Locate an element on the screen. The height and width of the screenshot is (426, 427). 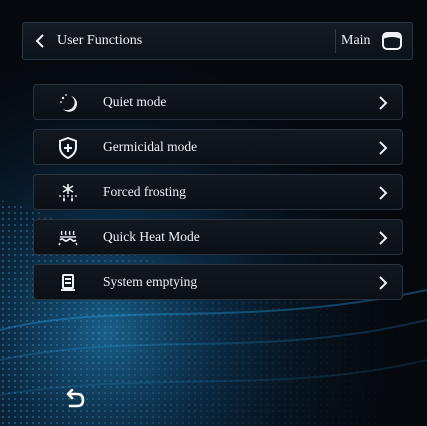
shield-plus-icon is located at coordinates (68, 148).